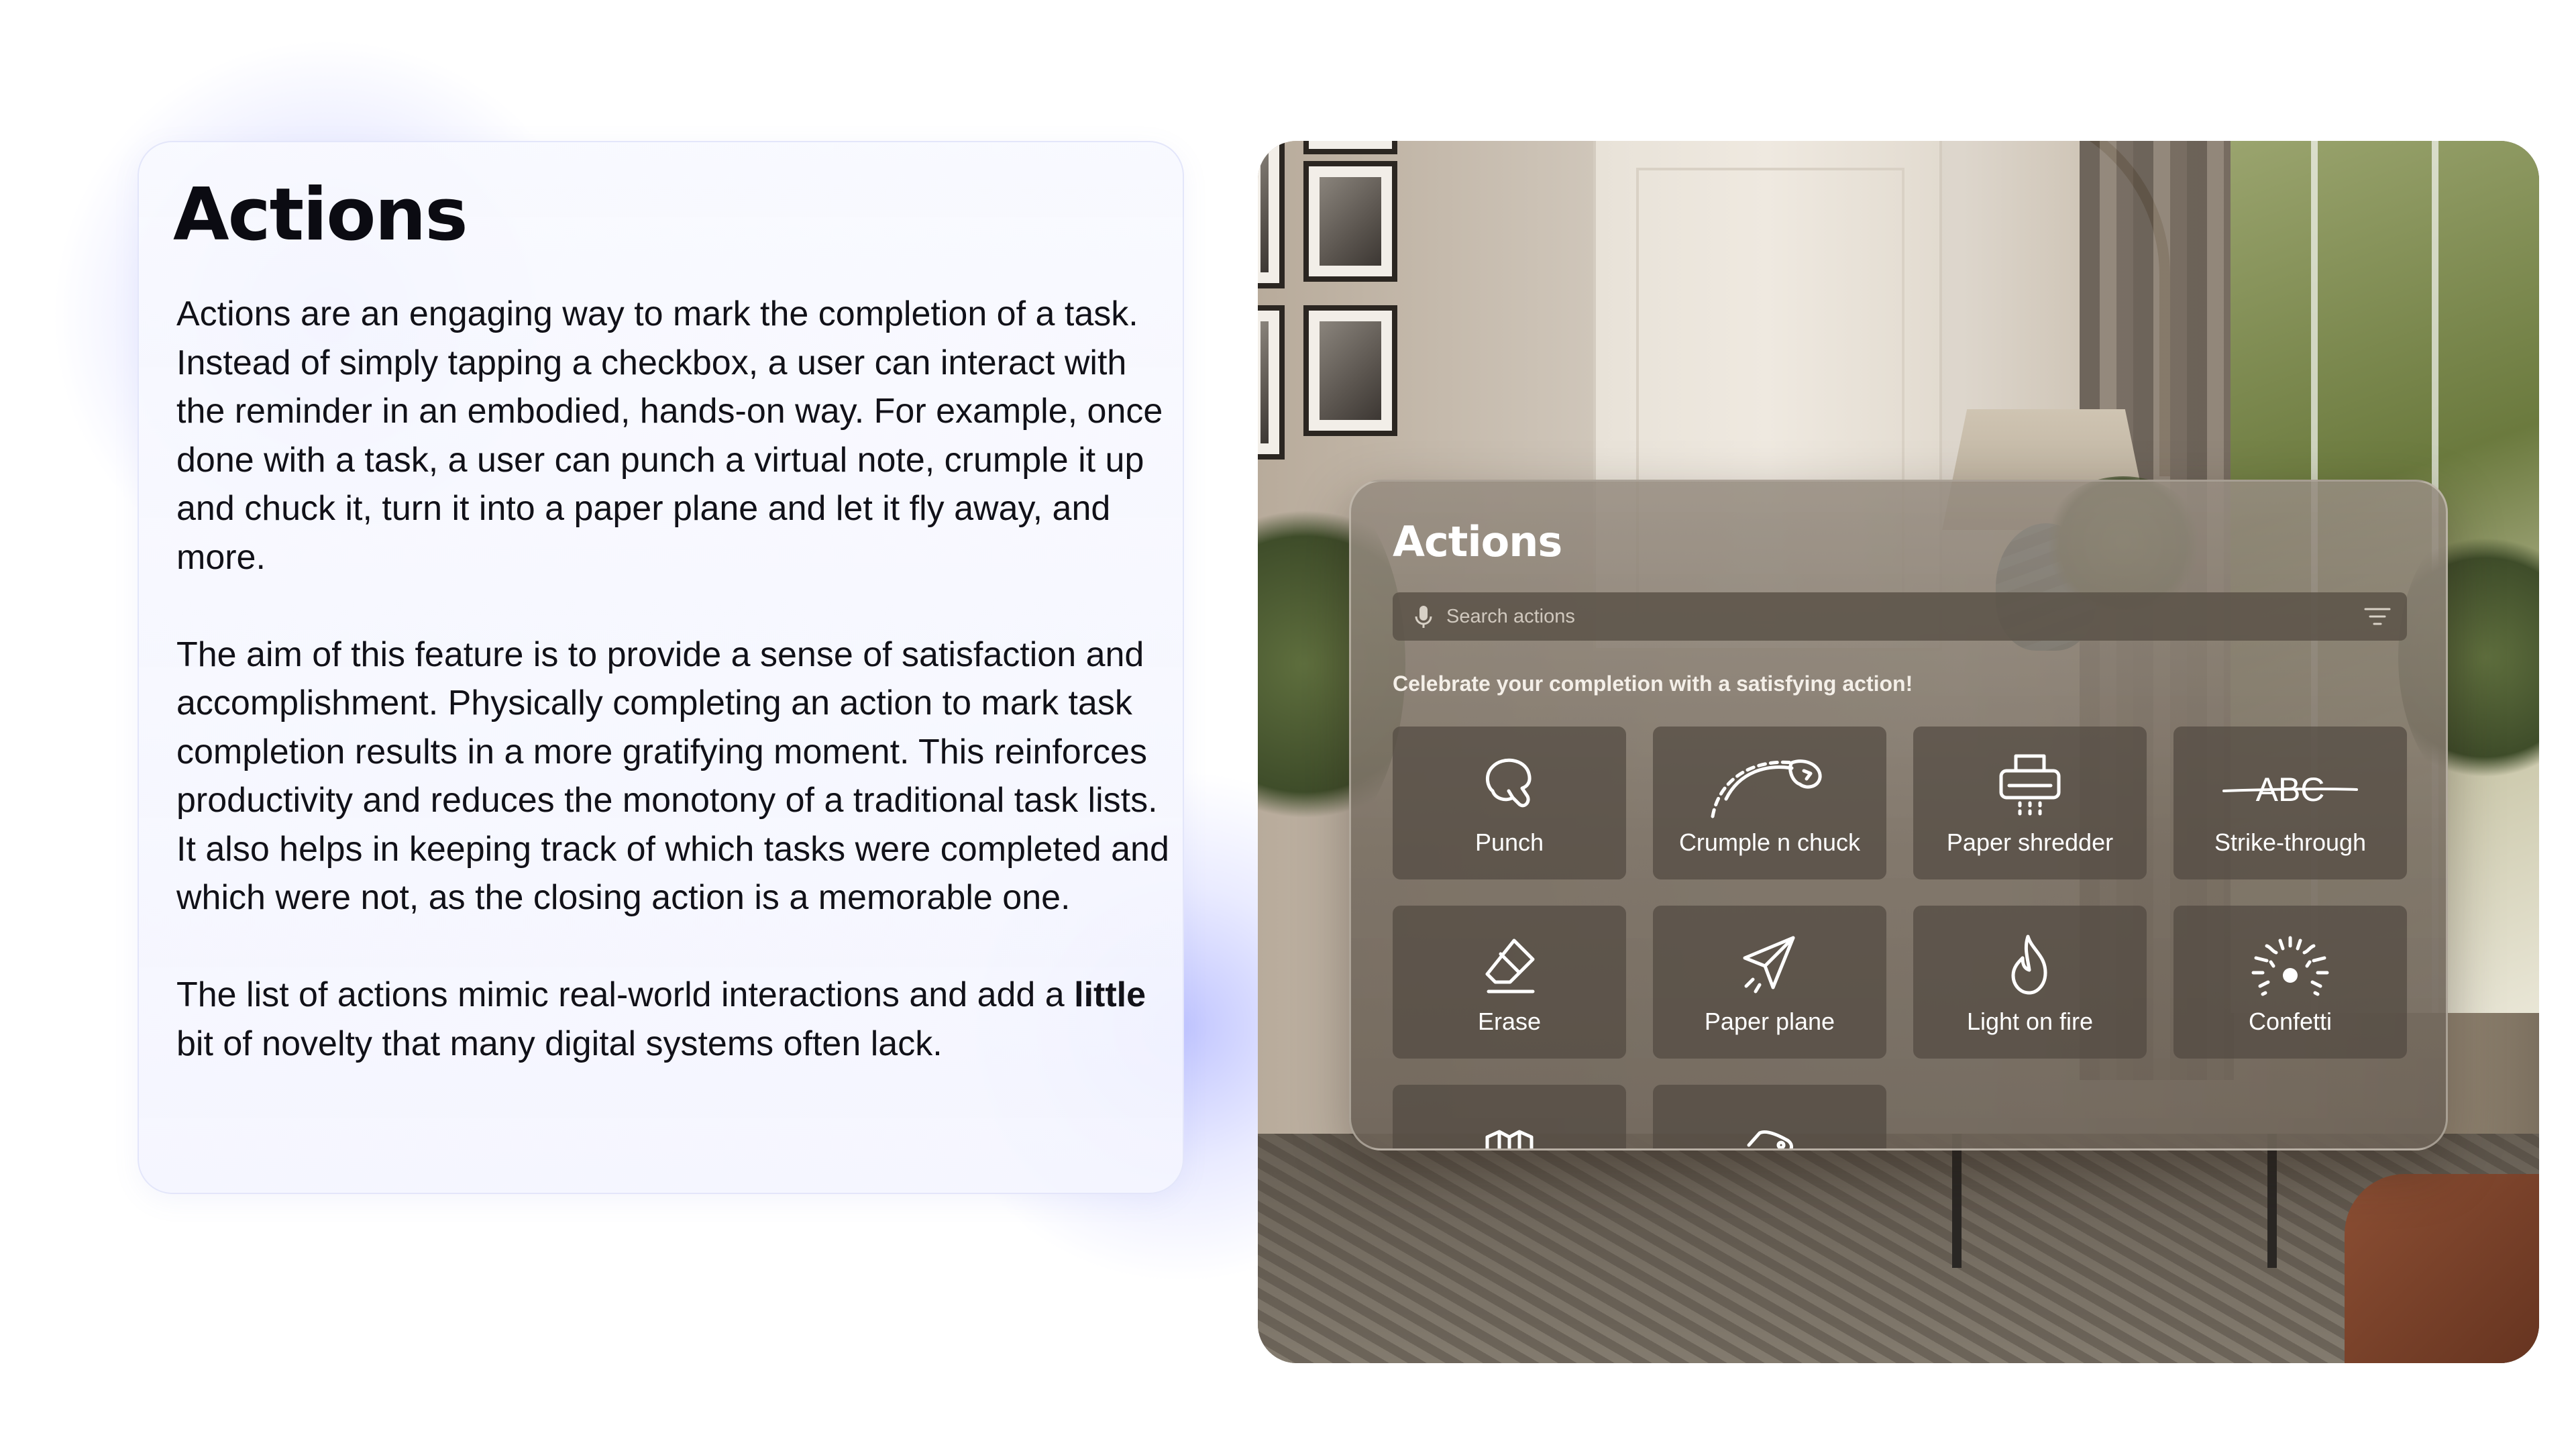 Image resolution: width=2576 pixels, height=1449 pixels. I want to click on flame-icon, so click(2030, 964).